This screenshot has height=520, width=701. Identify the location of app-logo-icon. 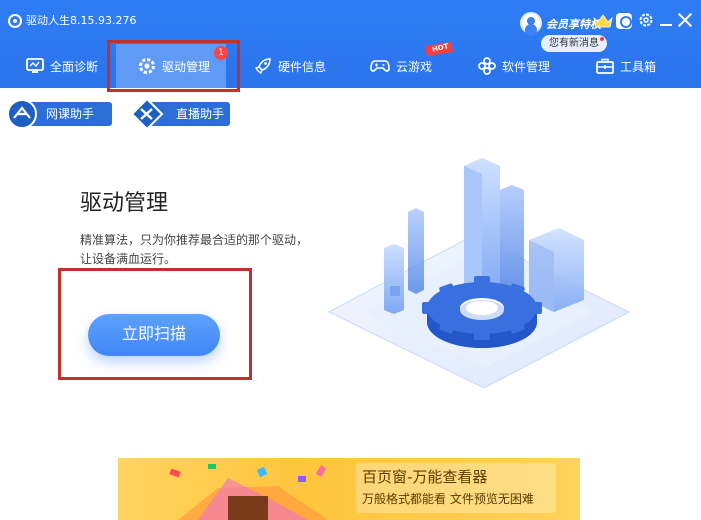
(15, 21).